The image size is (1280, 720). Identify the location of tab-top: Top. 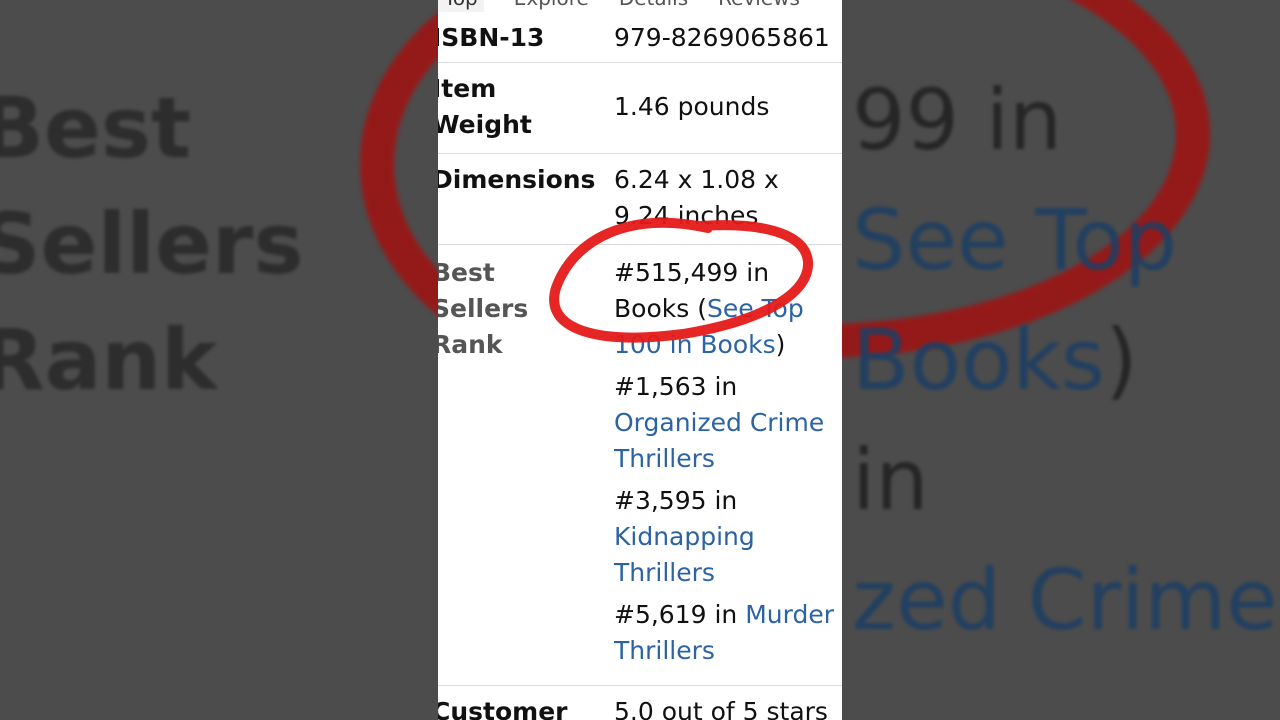
(461, 6).